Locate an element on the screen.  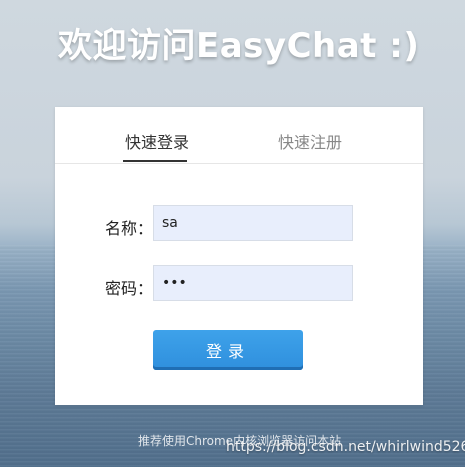
tab-quick-register: 快速注册 is located at coordinates (310, 141).